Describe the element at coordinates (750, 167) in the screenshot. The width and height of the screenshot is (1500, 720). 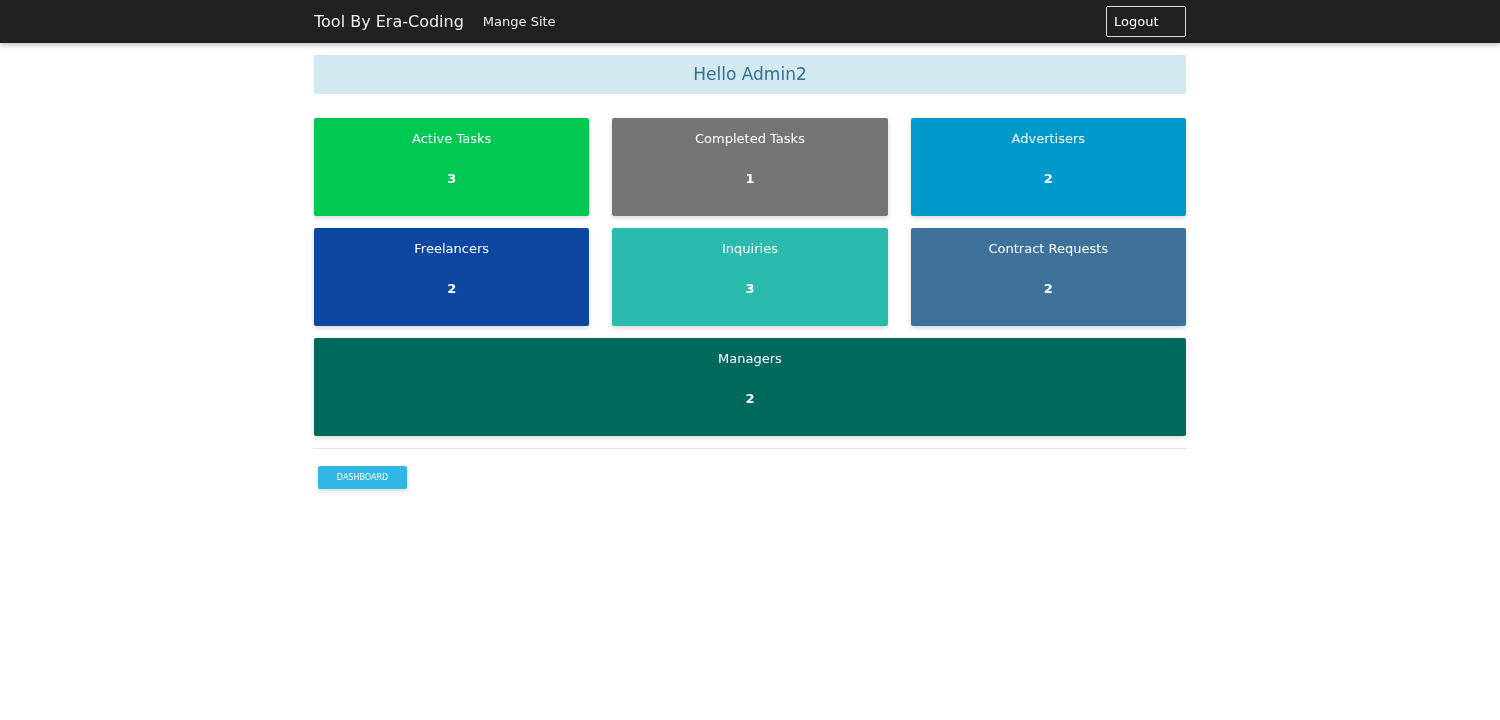
I see `stat-card: Completed Tasks 1` at that location.